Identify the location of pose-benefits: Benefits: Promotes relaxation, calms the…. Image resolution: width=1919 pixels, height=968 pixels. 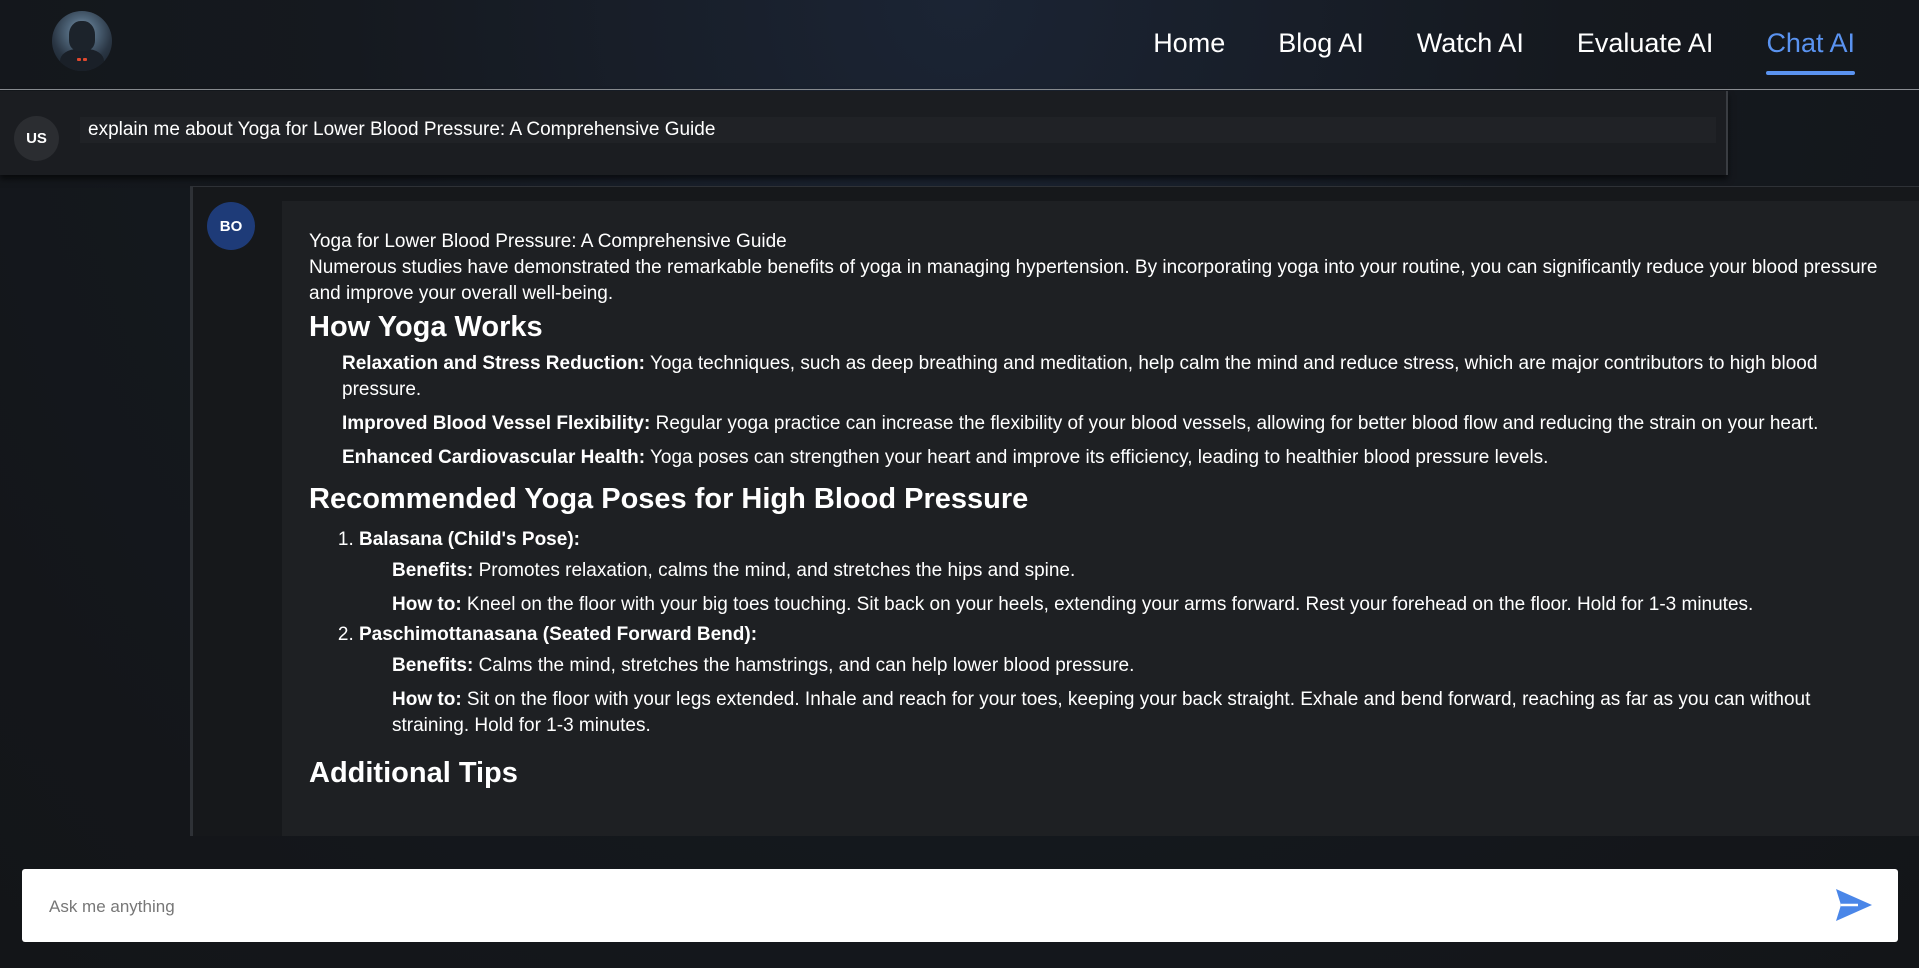
(734, 570).